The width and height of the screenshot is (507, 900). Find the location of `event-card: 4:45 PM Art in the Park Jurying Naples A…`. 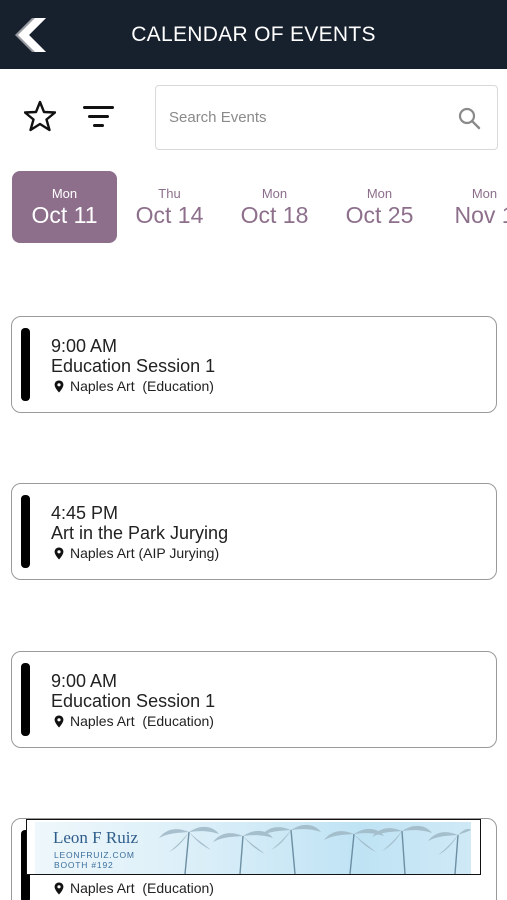

event-card: 4:45 PM Art in the Park Jurying Naples A… is located at coordinates (254, 531).